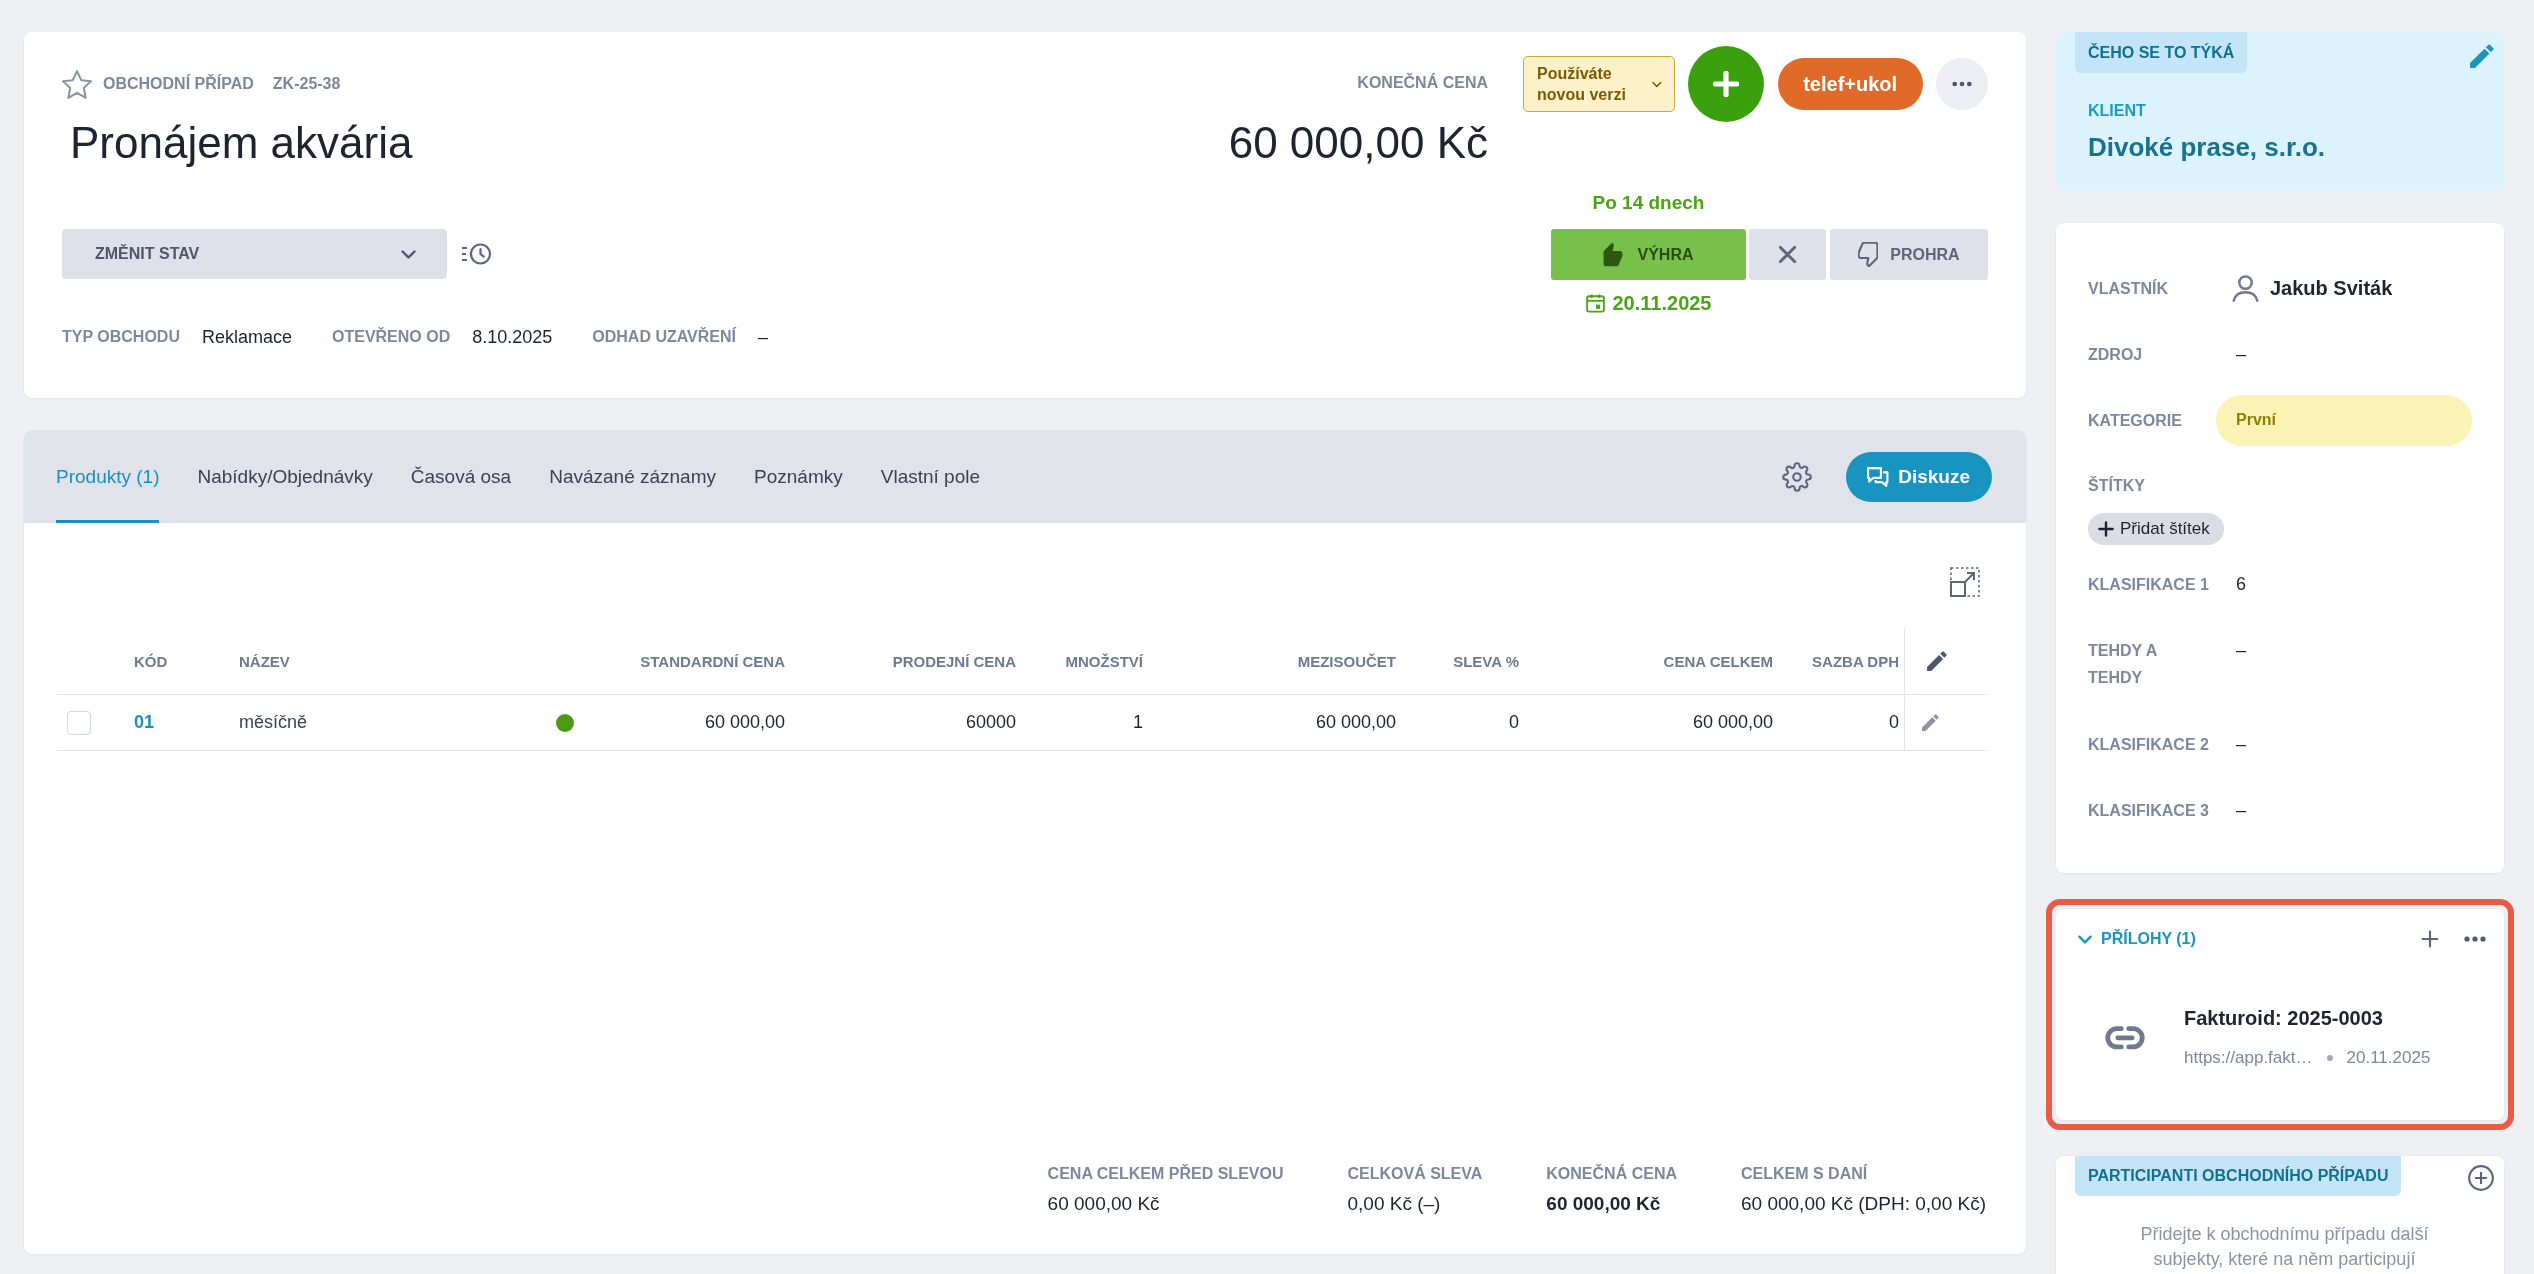 This screenshot has width=2534, height=1274. I want to click on section-heading: PARTICIPANTI OBCHODNÍHO PŘÍPADU, so click(2238, 1176).